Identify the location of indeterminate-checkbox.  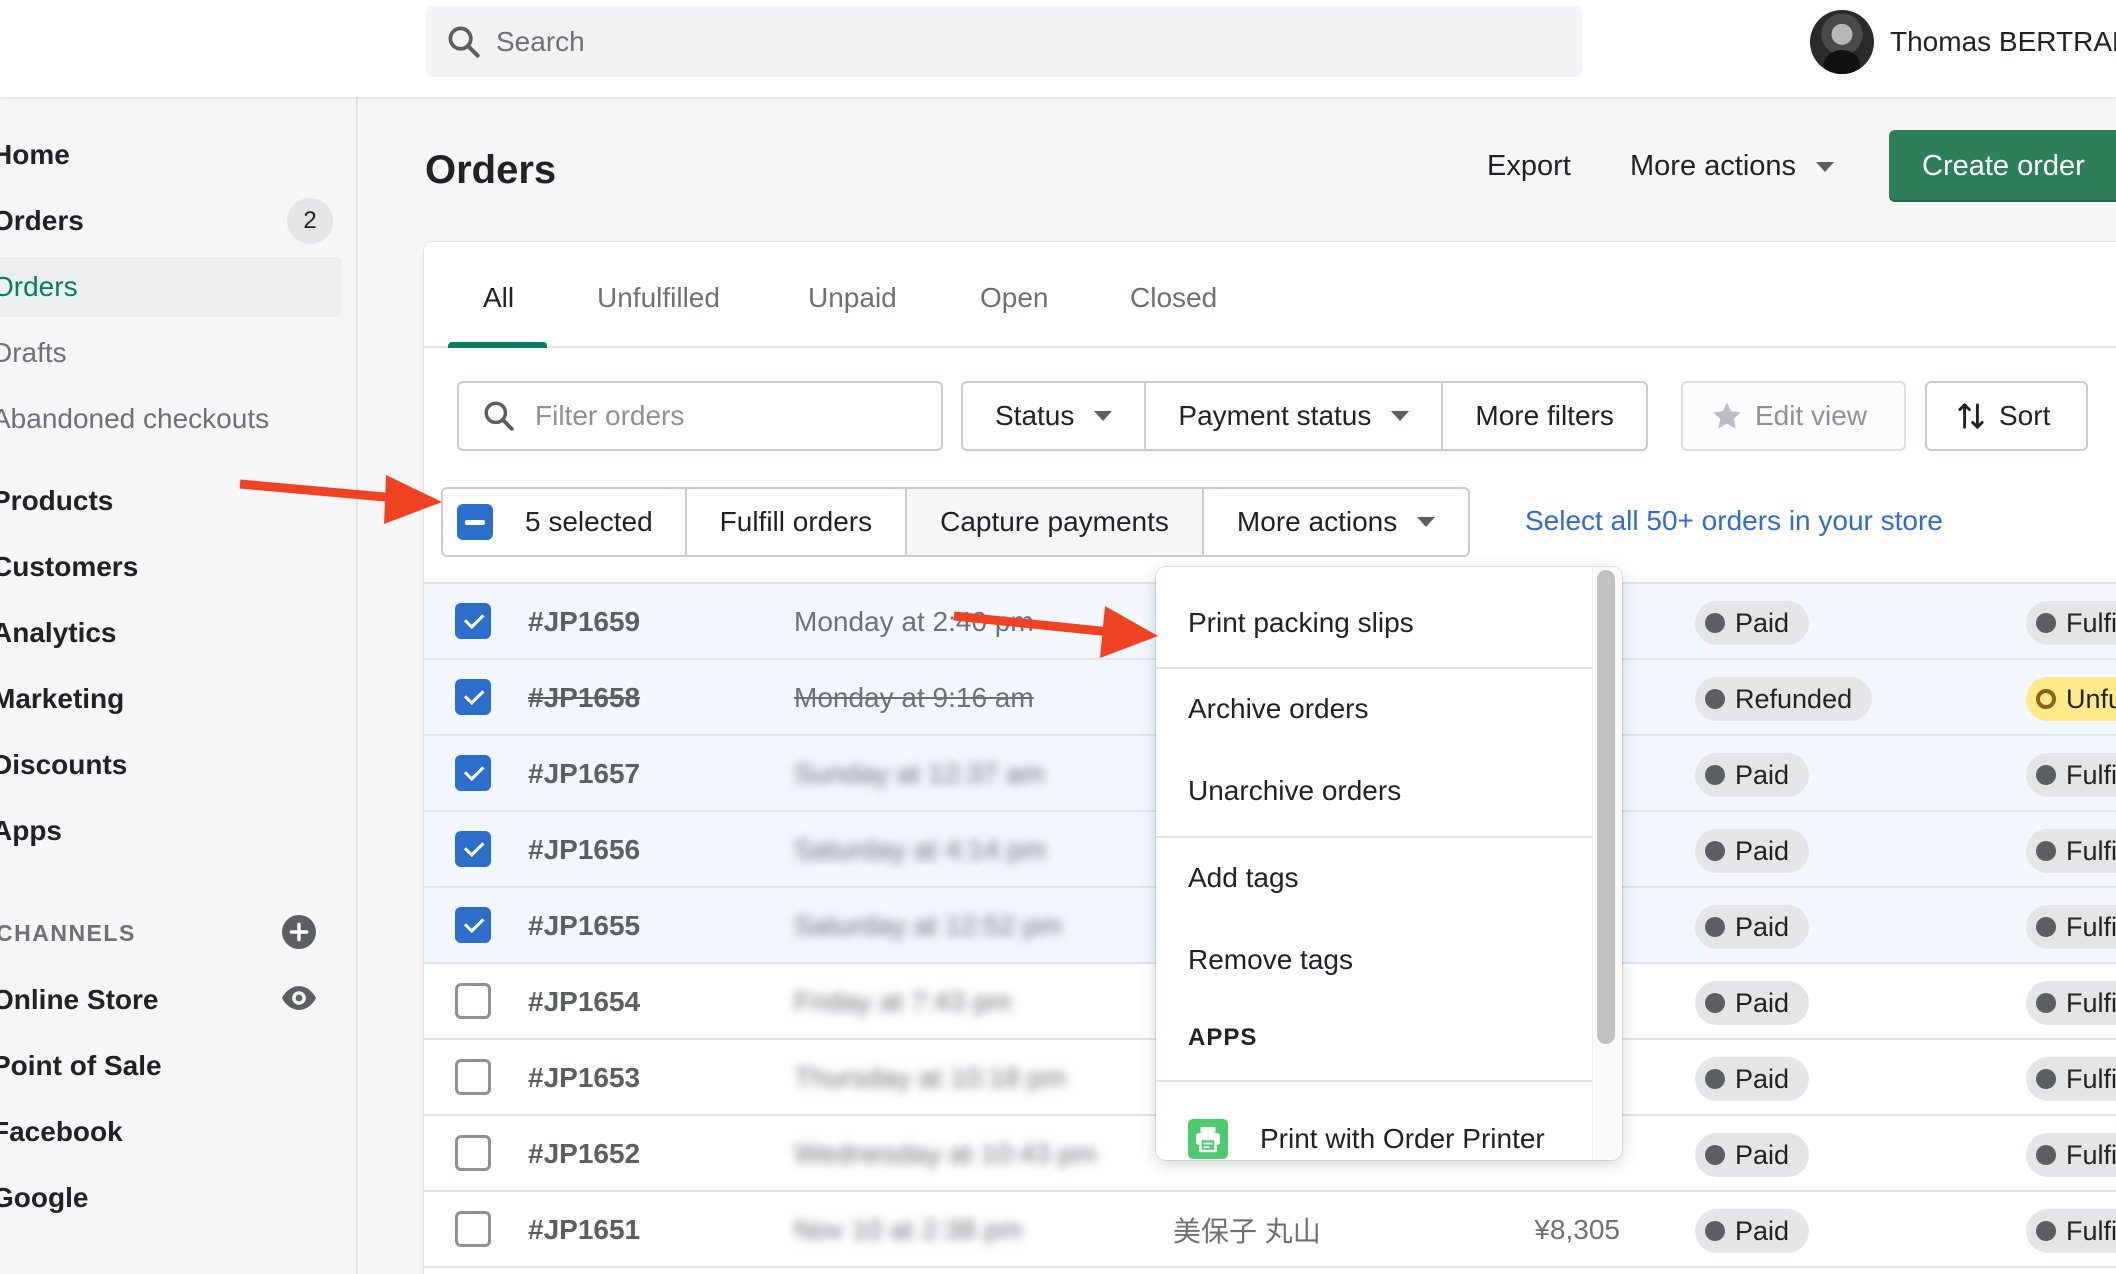
(475, 522).